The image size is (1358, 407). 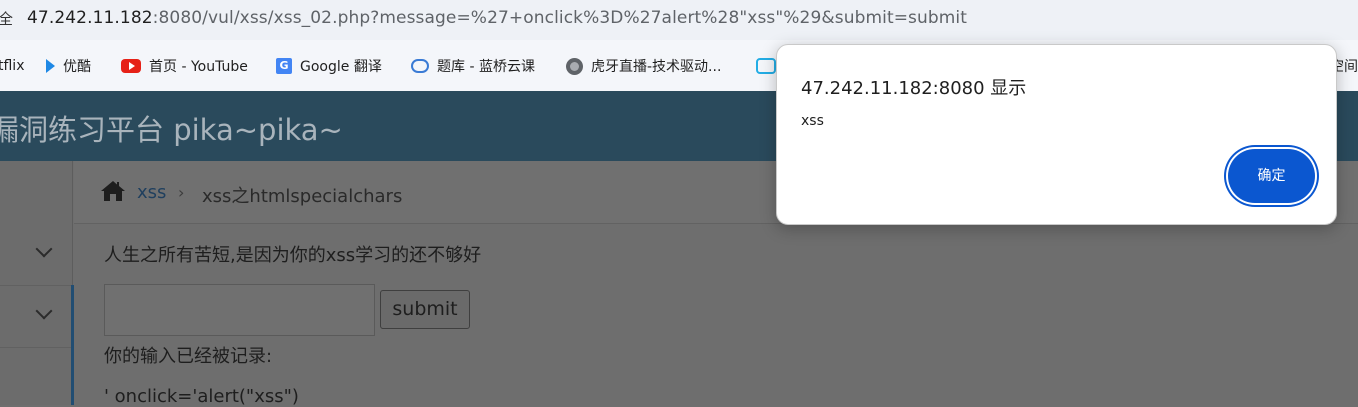 What do you see at coordinates (188, 356) in the screenshot?
I see `recorded-label: 你的输入已经被记录:` at bounding box center [188, 356].